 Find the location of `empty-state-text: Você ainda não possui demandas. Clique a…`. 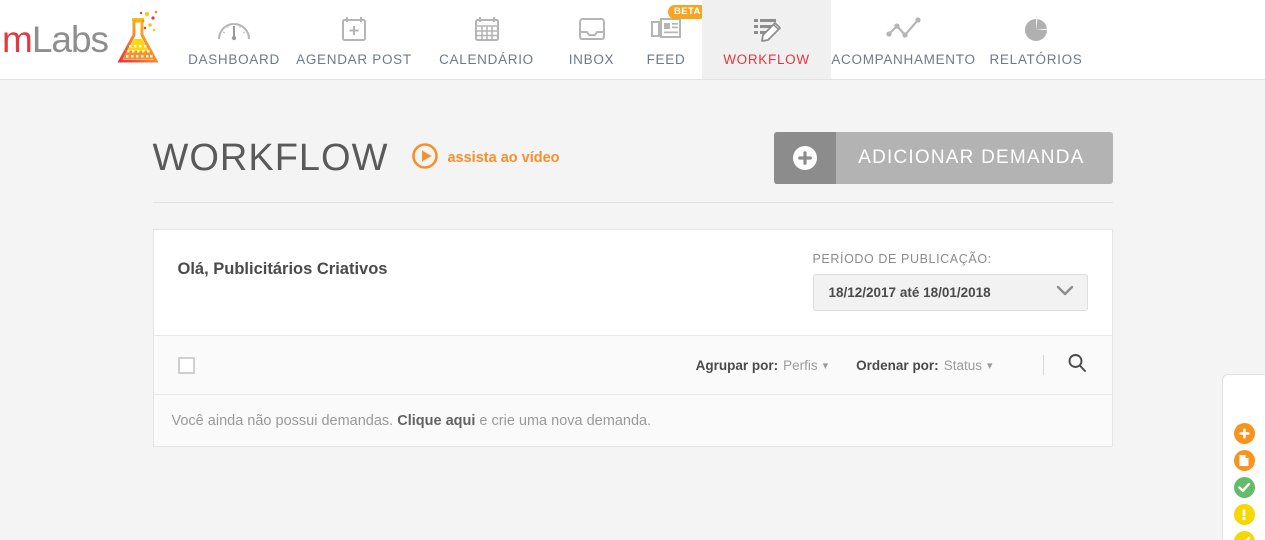

empty-state-text: Você ainda não possui demandas. Clique a… is located at coordinates (412, 421).